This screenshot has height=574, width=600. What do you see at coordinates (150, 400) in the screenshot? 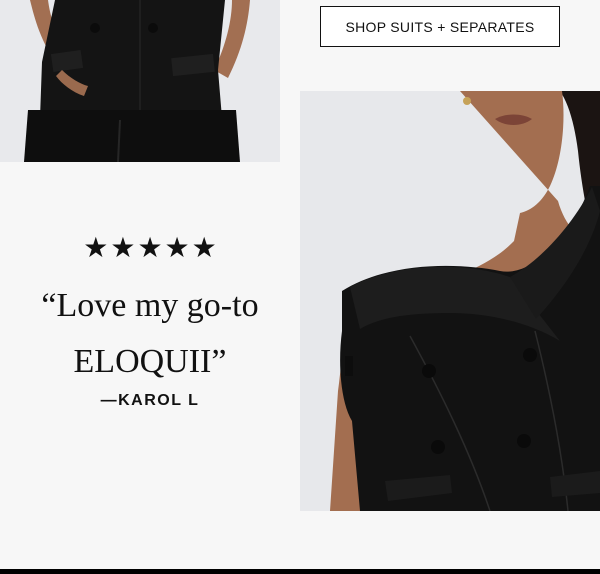
I see `review-author: —KAROL L` at bounding box center [150, 400].